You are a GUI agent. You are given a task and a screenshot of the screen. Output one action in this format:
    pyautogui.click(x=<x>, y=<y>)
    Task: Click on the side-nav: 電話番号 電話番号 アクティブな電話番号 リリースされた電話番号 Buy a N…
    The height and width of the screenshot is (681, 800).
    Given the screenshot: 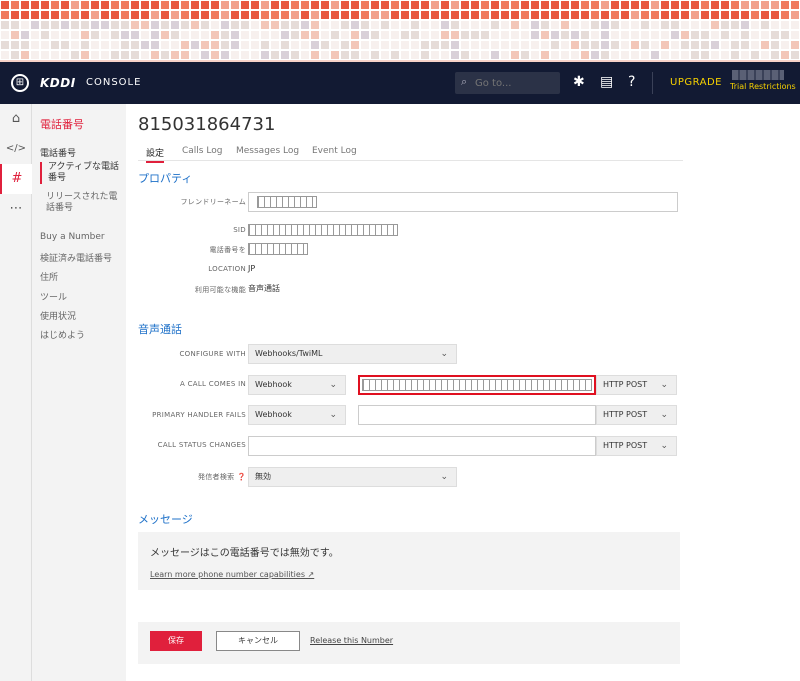 What is the action you would take?
    pyautogui.click(x=79, y=392)
    